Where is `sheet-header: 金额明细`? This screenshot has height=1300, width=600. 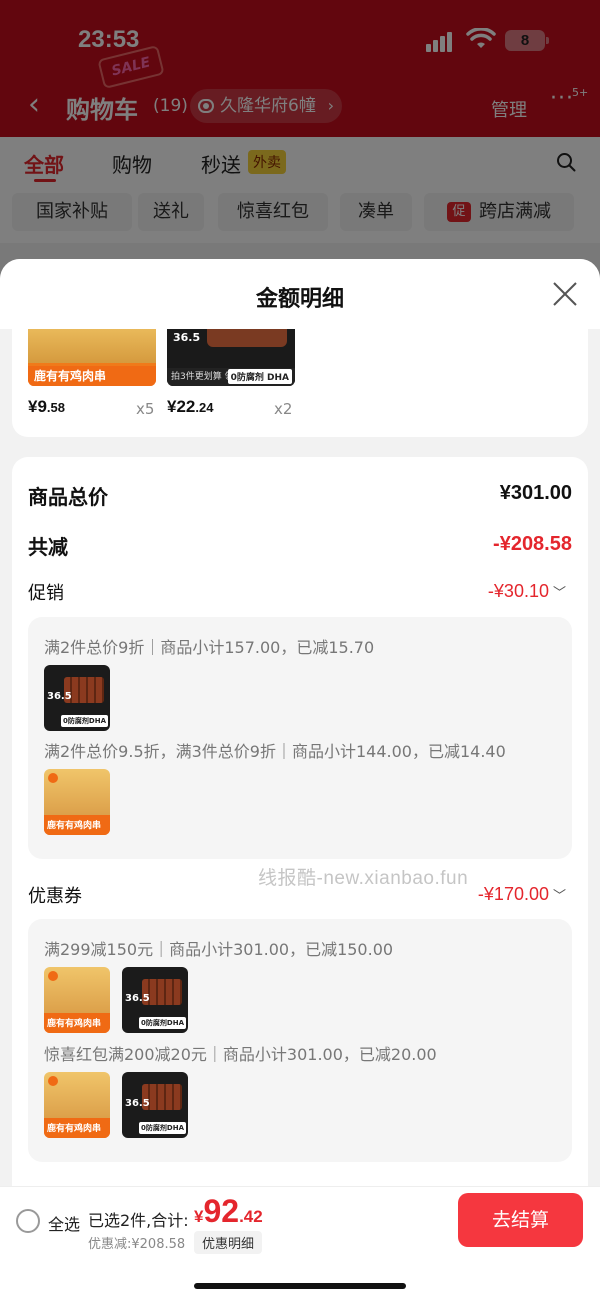 sheet-header: 金额明细 is located at coordinates (300, 294).